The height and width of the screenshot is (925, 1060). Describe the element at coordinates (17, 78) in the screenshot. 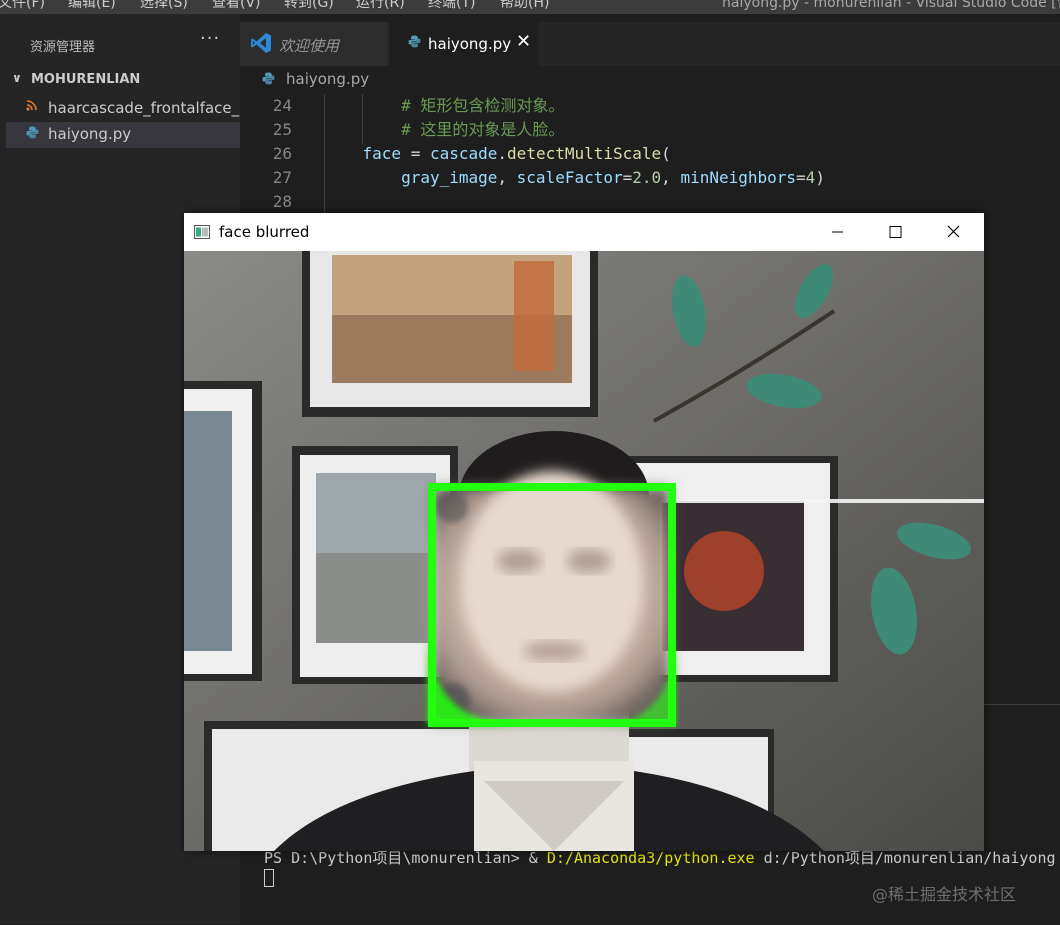

I see `chevron-down-icon: ∨` at that location.